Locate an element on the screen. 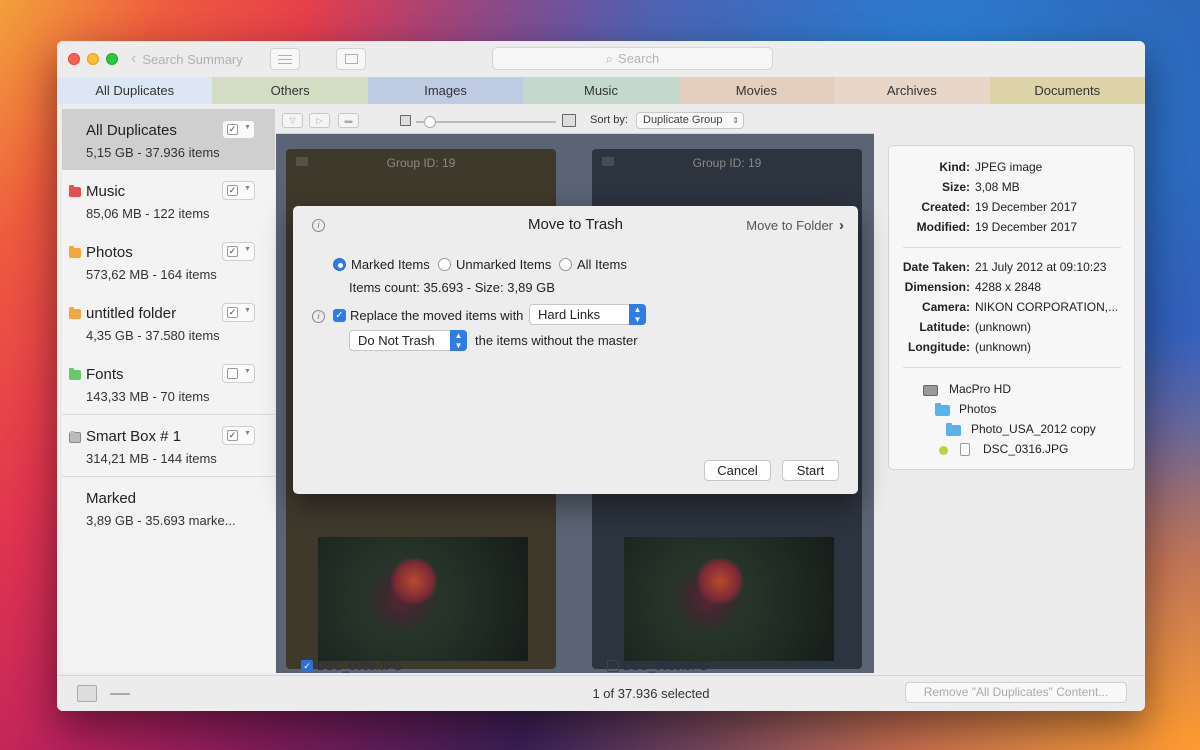 The image size is (1200, 750). cancel-button: Cancel is located at coordinates (737, 470).